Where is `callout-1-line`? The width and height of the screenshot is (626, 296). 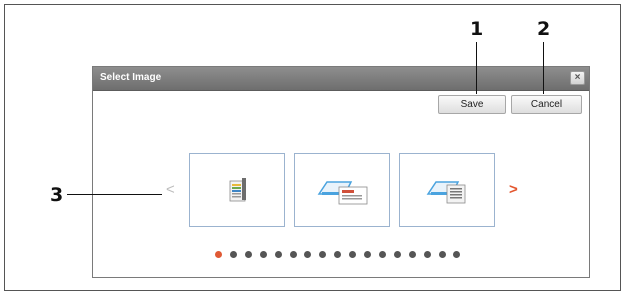 callout-1-line is located at coordinates (476, 68).